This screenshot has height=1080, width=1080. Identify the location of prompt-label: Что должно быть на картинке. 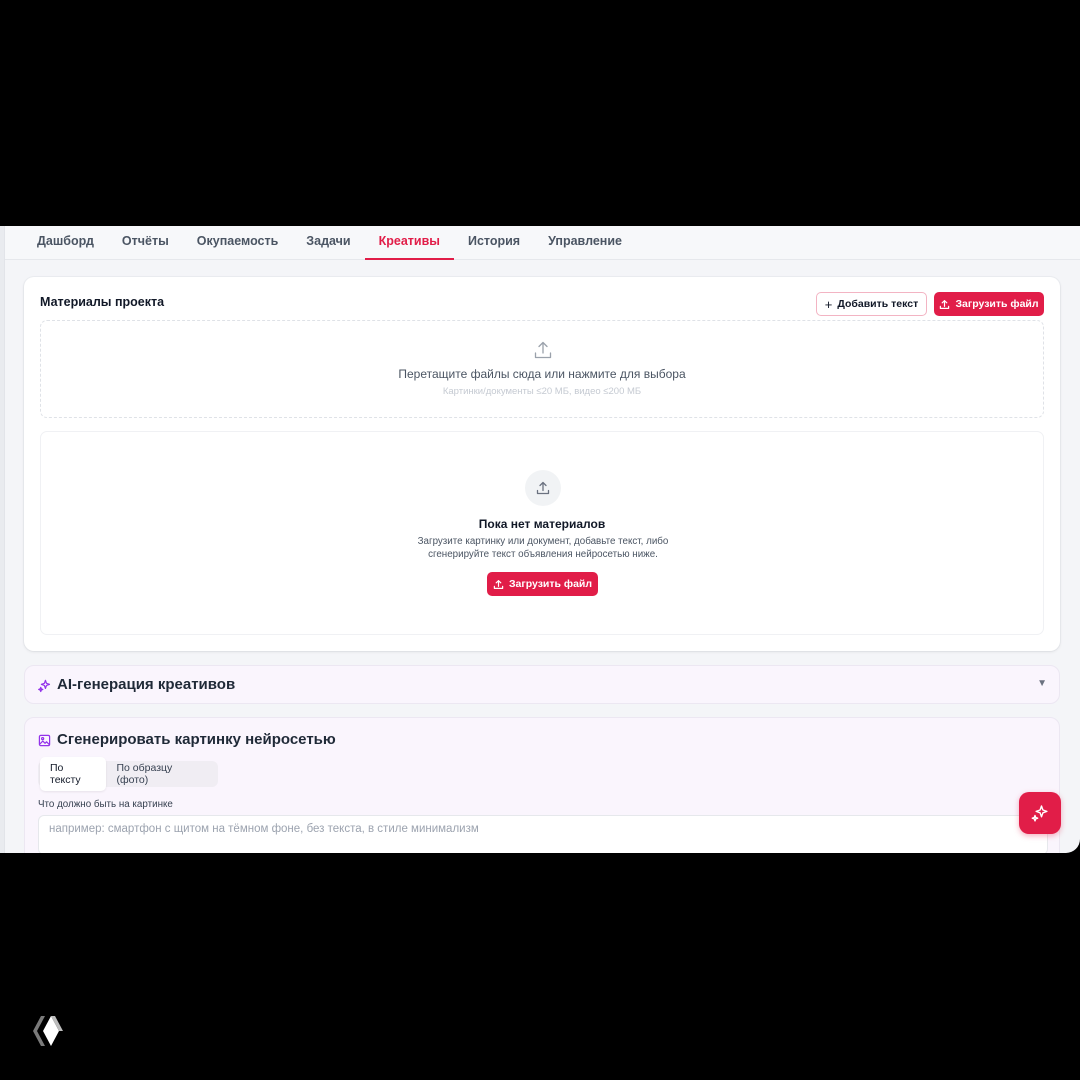
(105, 804).